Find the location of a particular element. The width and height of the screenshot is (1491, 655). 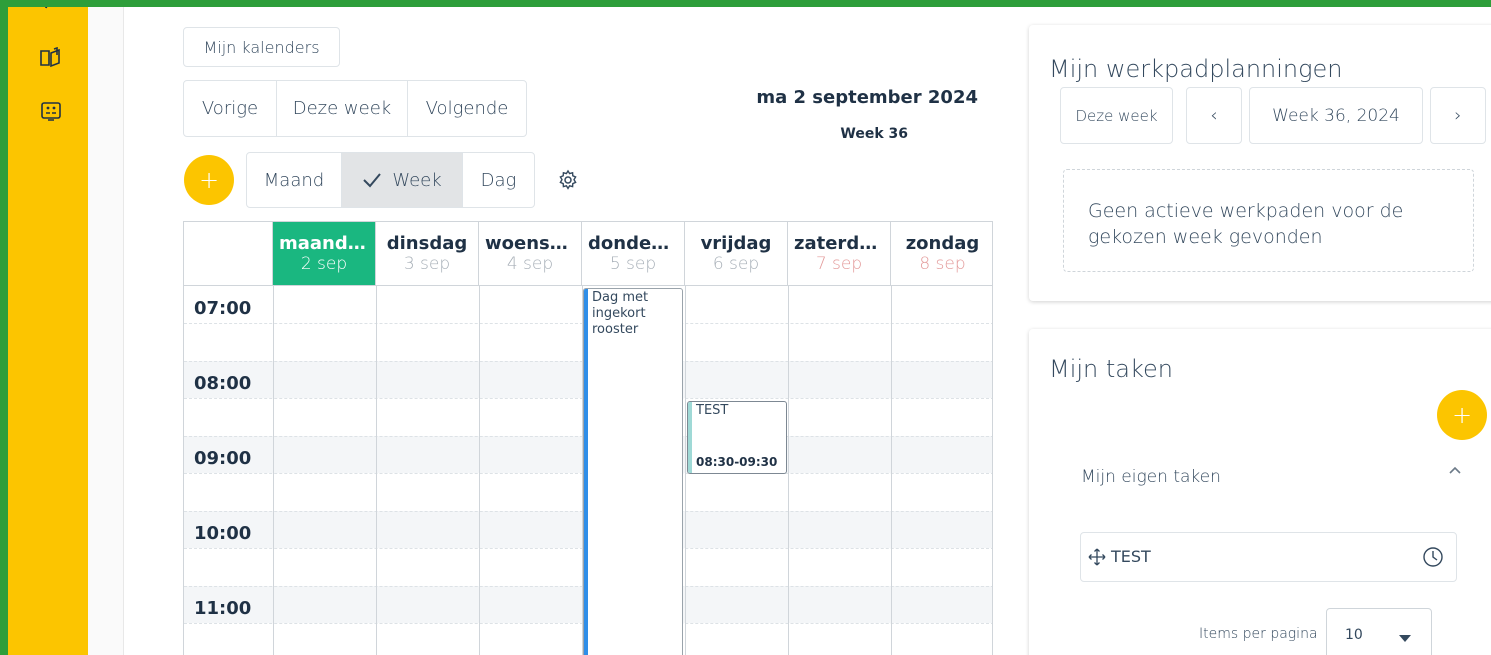

hour-label: 11:00 is located at coordinates (223, 608).